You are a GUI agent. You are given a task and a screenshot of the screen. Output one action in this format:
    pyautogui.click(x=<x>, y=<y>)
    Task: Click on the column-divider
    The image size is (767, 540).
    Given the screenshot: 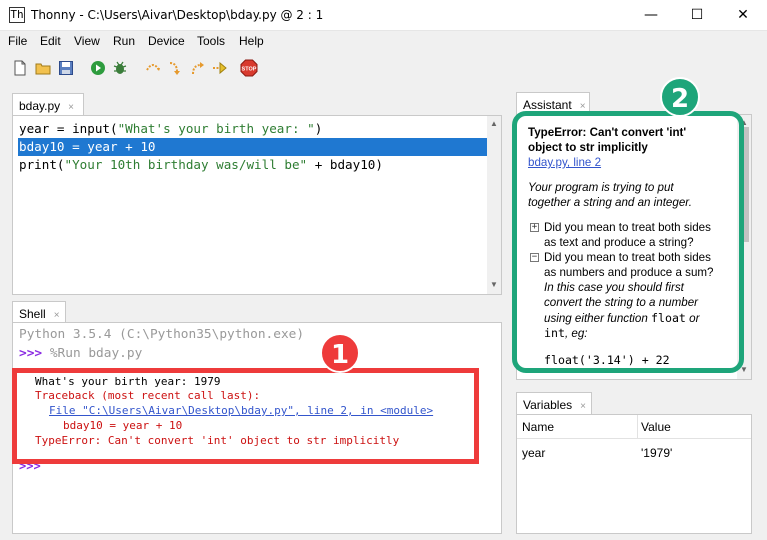 What is the action you would take?
    pyautogui.click(x=637, y=427)
    